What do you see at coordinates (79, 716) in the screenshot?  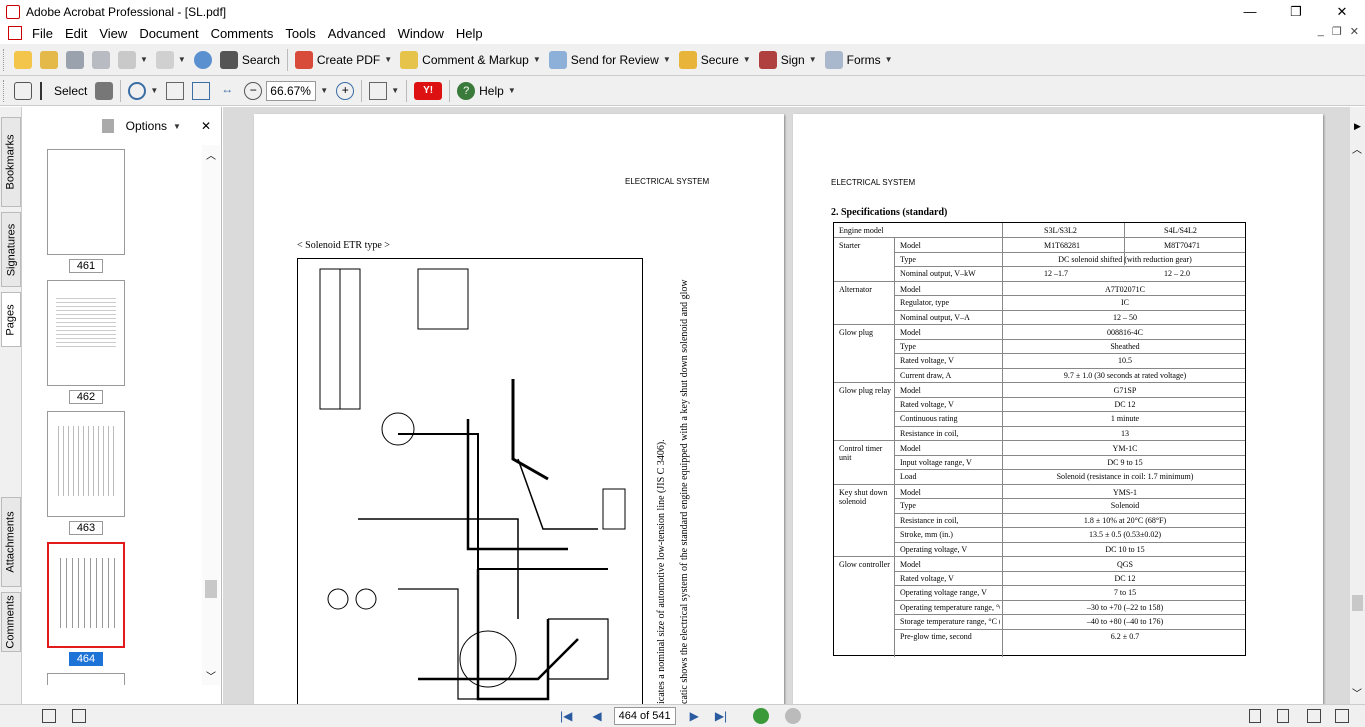 I see `page-size-icon` at bounding box center [79, 716].